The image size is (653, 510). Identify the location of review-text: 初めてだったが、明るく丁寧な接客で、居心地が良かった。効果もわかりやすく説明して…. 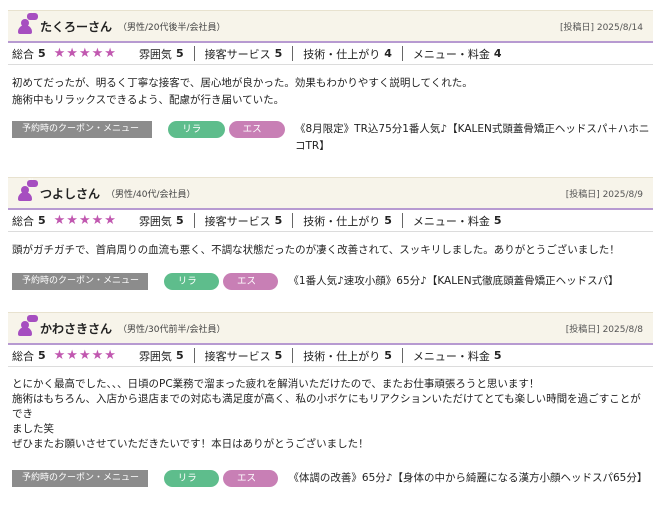
(330, 87).